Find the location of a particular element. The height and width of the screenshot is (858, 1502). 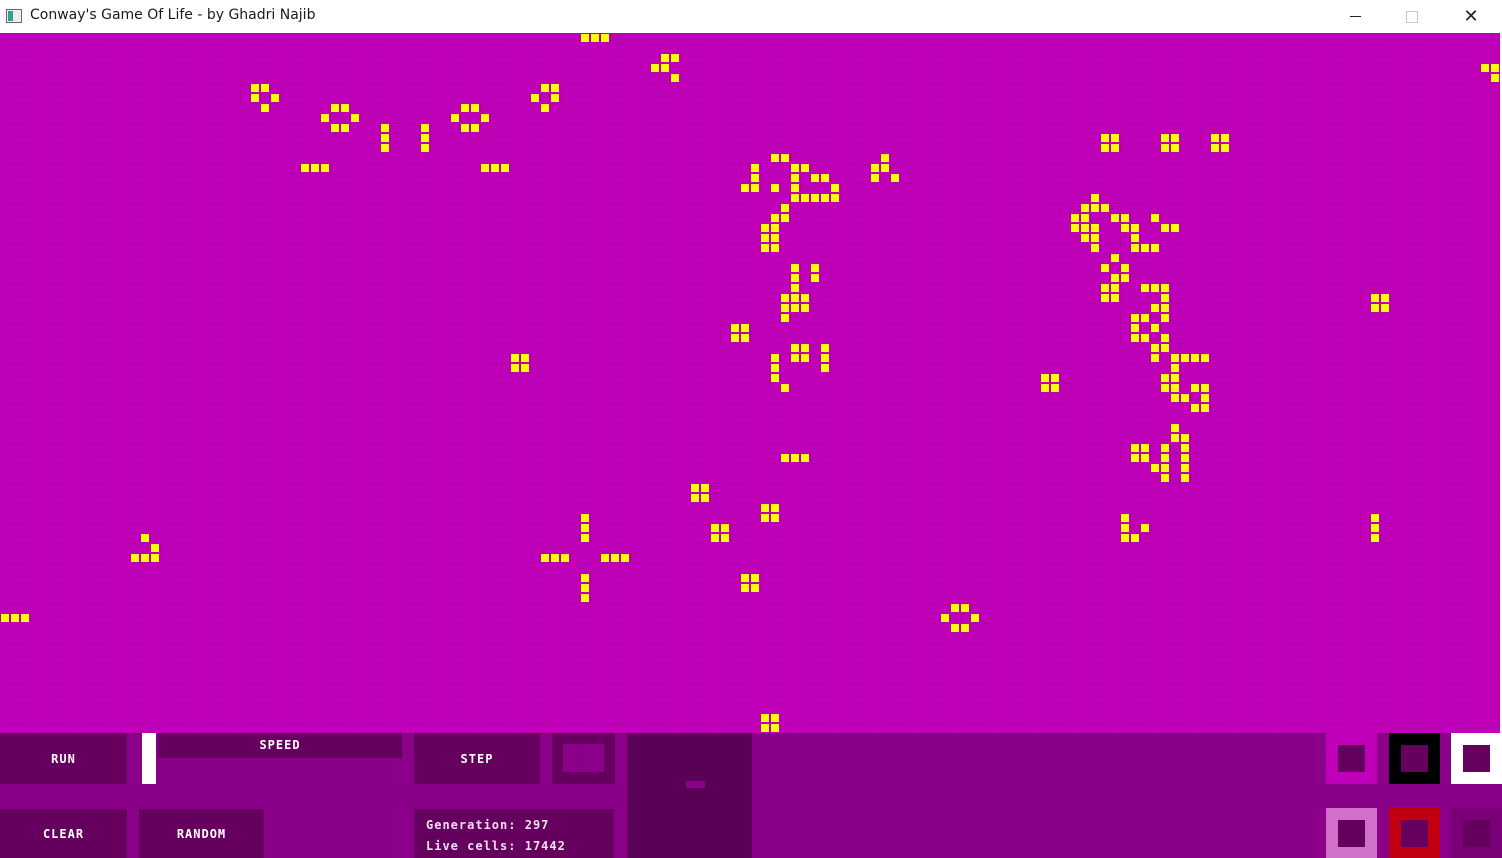

pattern-selector is located at coordinates (583, 758).